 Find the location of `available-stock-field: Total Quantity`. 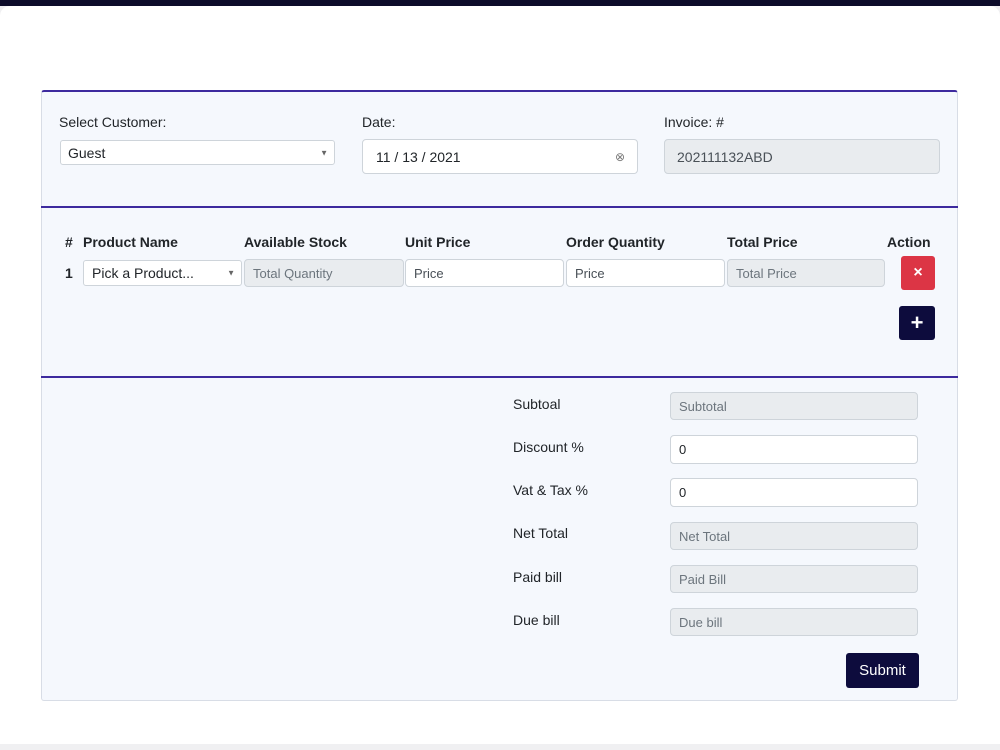

available-stock-field: Total Quantity is located at coordinates (324, 273).